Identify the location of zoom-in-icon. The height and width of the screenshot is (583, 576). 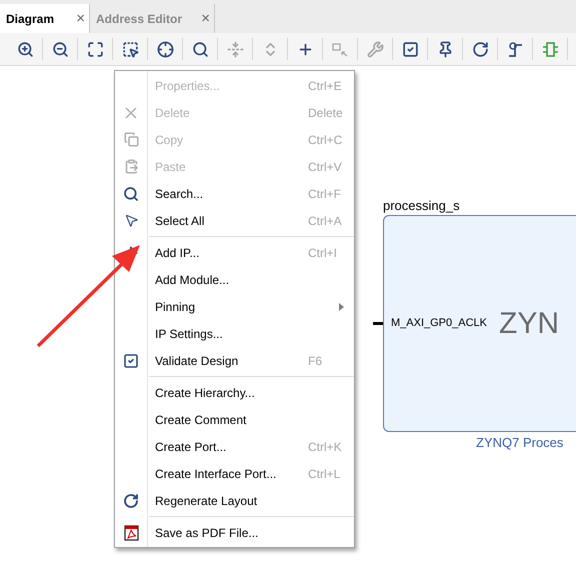
(25, 49).